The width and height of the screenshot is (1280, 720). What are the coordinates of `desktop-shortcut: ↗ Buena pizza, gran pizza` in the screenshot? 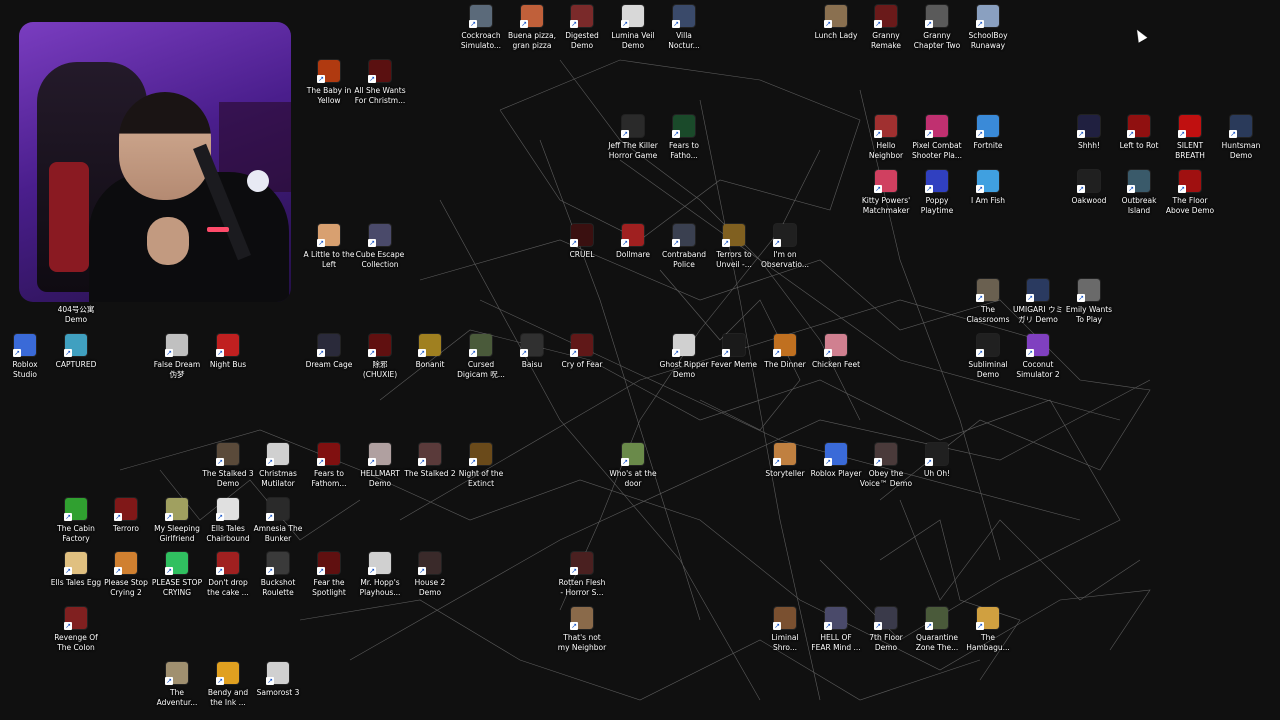 It's located at (532, 27).